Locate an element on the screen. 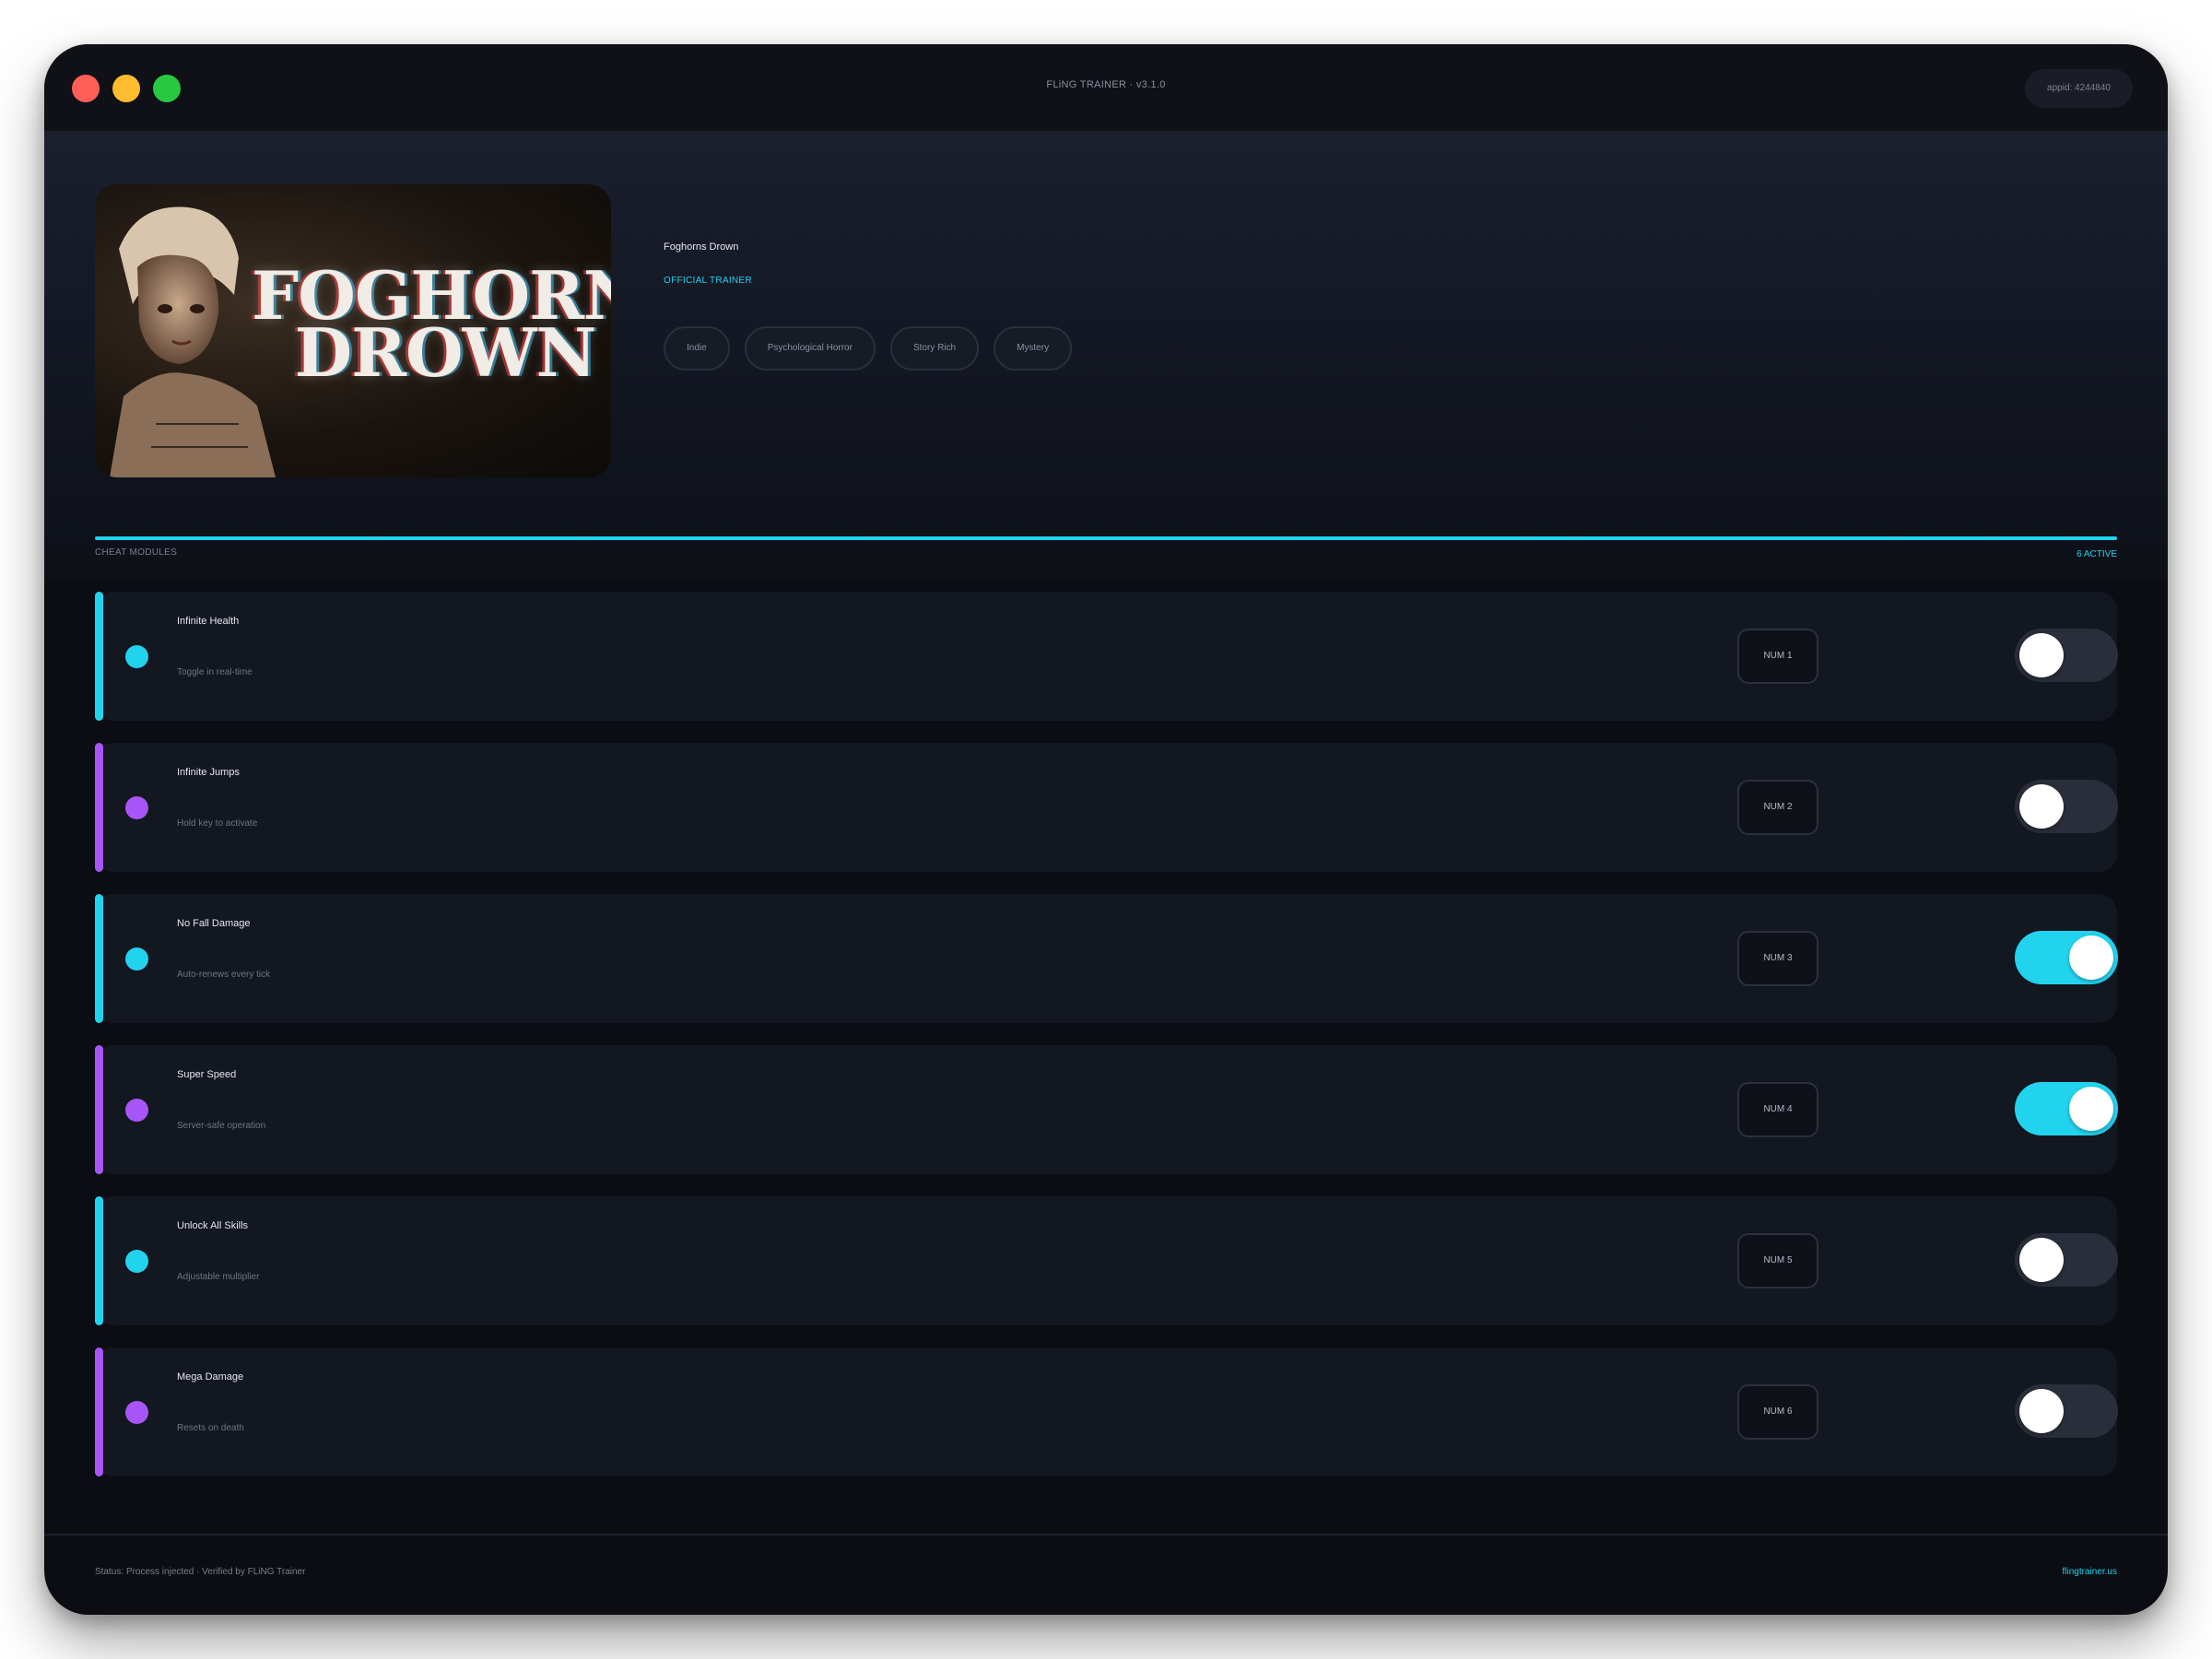  game-cover-image: FOGHORNS DROWN is located at coordinates (353, 330).